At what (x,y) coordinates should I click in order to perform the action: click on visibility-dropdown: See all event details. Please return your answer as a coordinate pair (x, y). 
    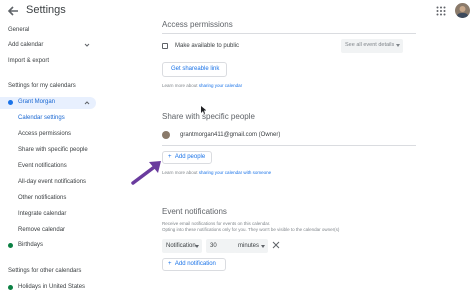
    Looking at the image, I should click on (372, 46).